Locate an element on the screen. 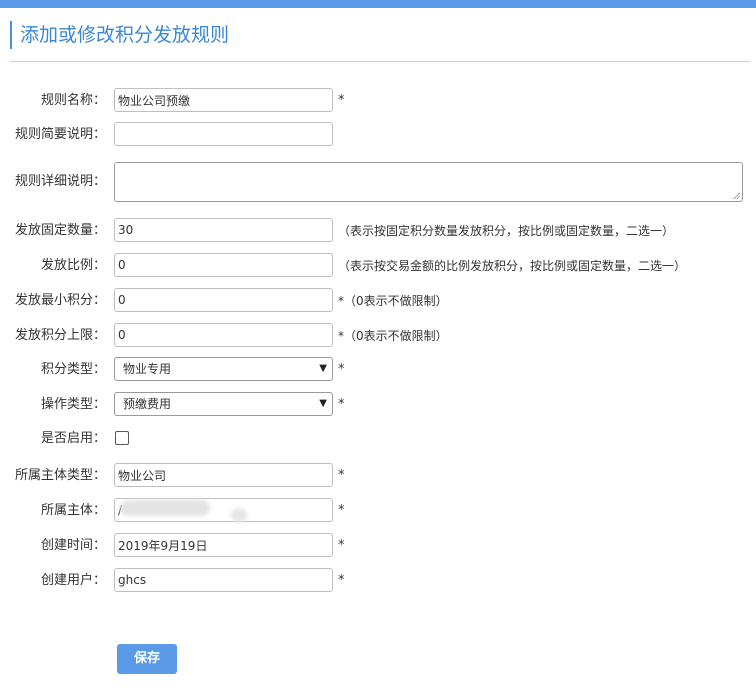  max-points-hint: *（0表示不做限制） is located at coordinates (393, 336).